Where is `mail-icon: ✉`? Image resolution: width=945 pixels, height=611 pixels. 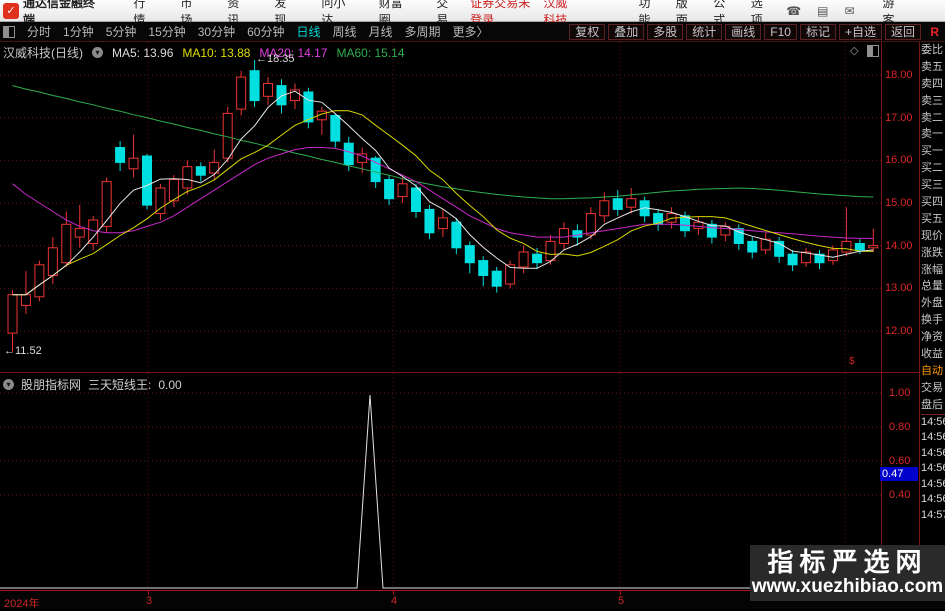 mail-icon: ✉ is located at coordinates (849, 11).